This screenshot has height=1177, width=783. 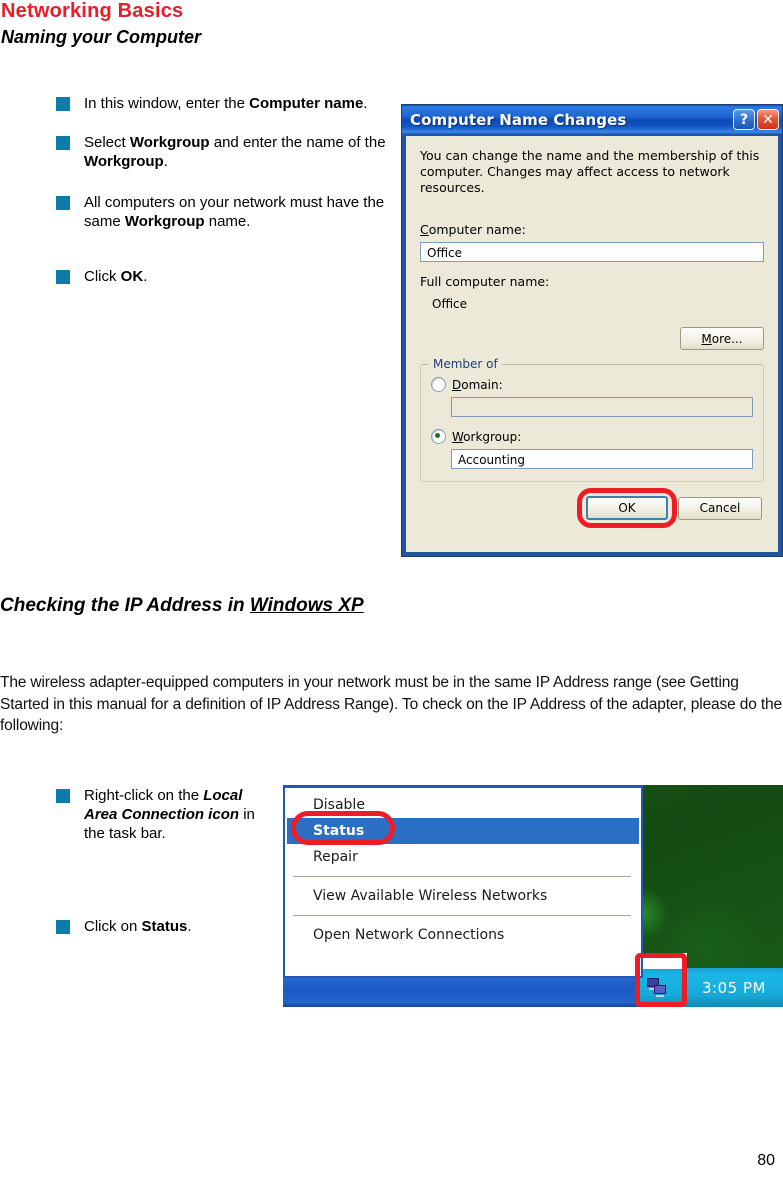 I want to click on taskbar-clock: 3:05 PM, so click(x=734, y=988).